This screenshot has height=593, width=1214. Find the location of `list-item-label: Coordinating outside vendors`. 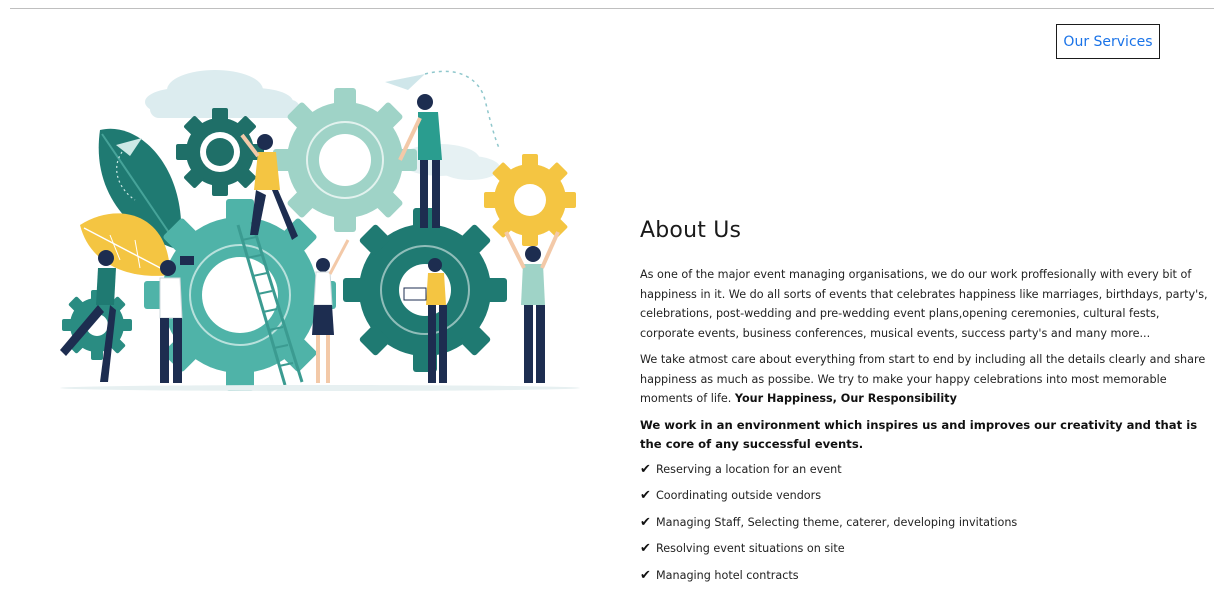

list-item-label: Coordinating outside vendors is located at coordinates (739, 495).